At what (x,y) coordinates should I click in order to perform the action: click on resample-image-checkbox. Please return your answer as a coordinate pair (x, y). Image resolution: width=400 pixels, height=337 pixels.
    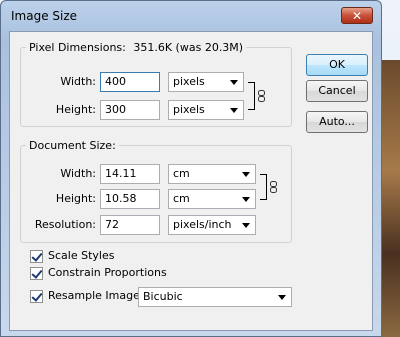
    Looking at the image, I should click on (36, 296).